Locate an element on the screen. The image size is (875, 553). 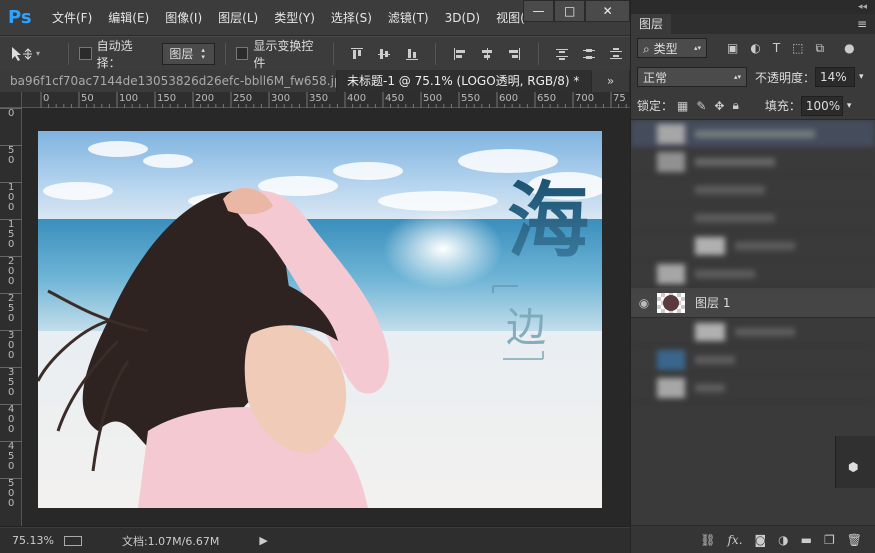
ruler-label: 650 is located at coordinates (547, 98).